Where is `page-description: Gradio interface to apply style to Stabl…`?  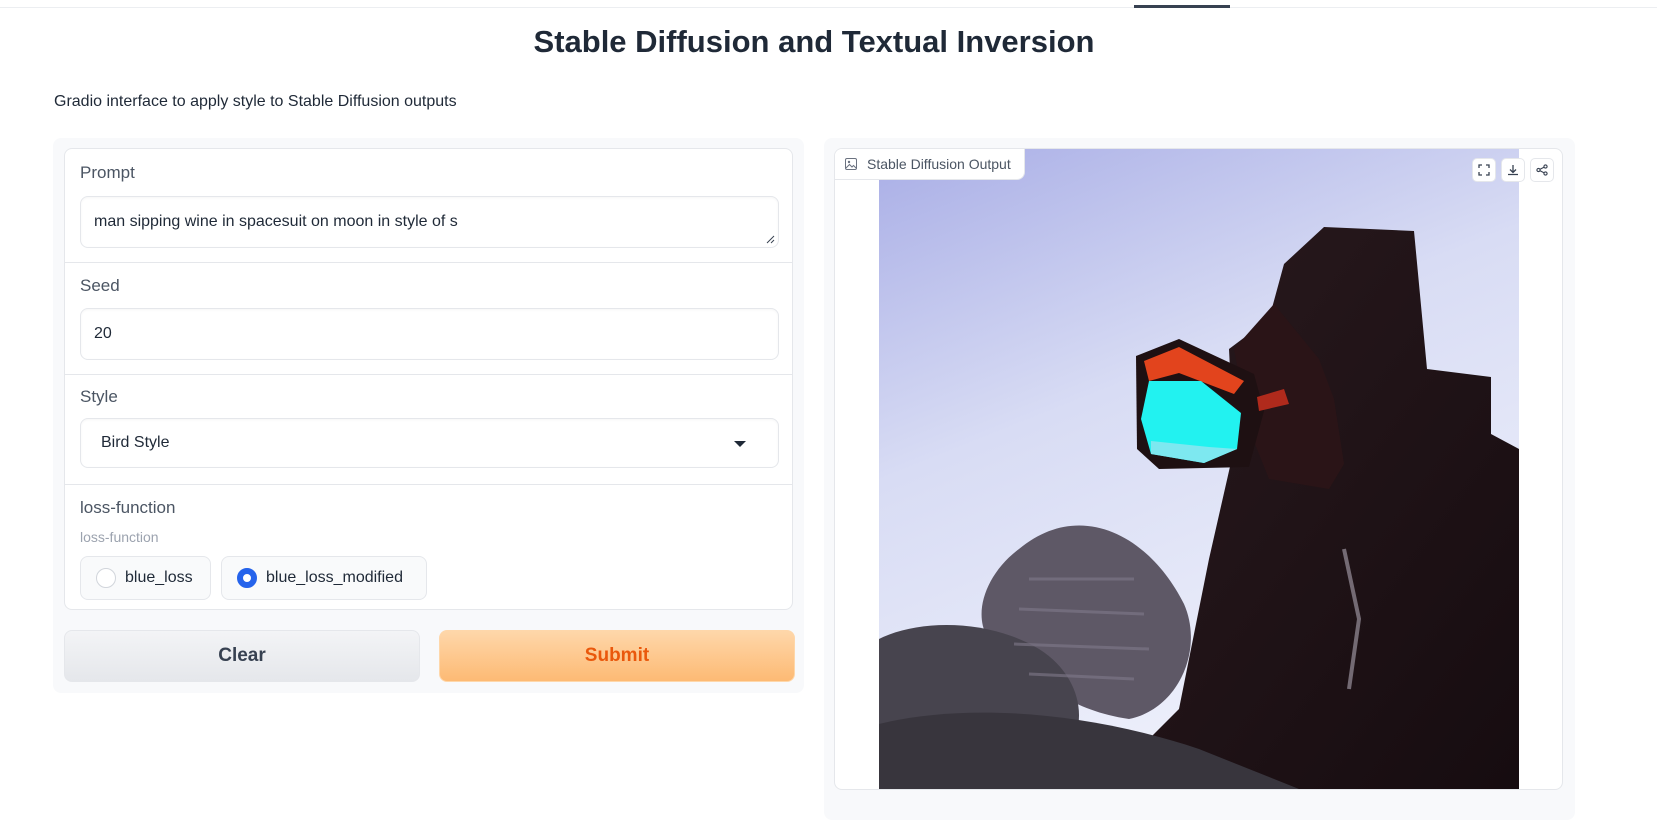
page-description: Gradio interface to apply style to Stabl… is located at coordinates (255, 101).